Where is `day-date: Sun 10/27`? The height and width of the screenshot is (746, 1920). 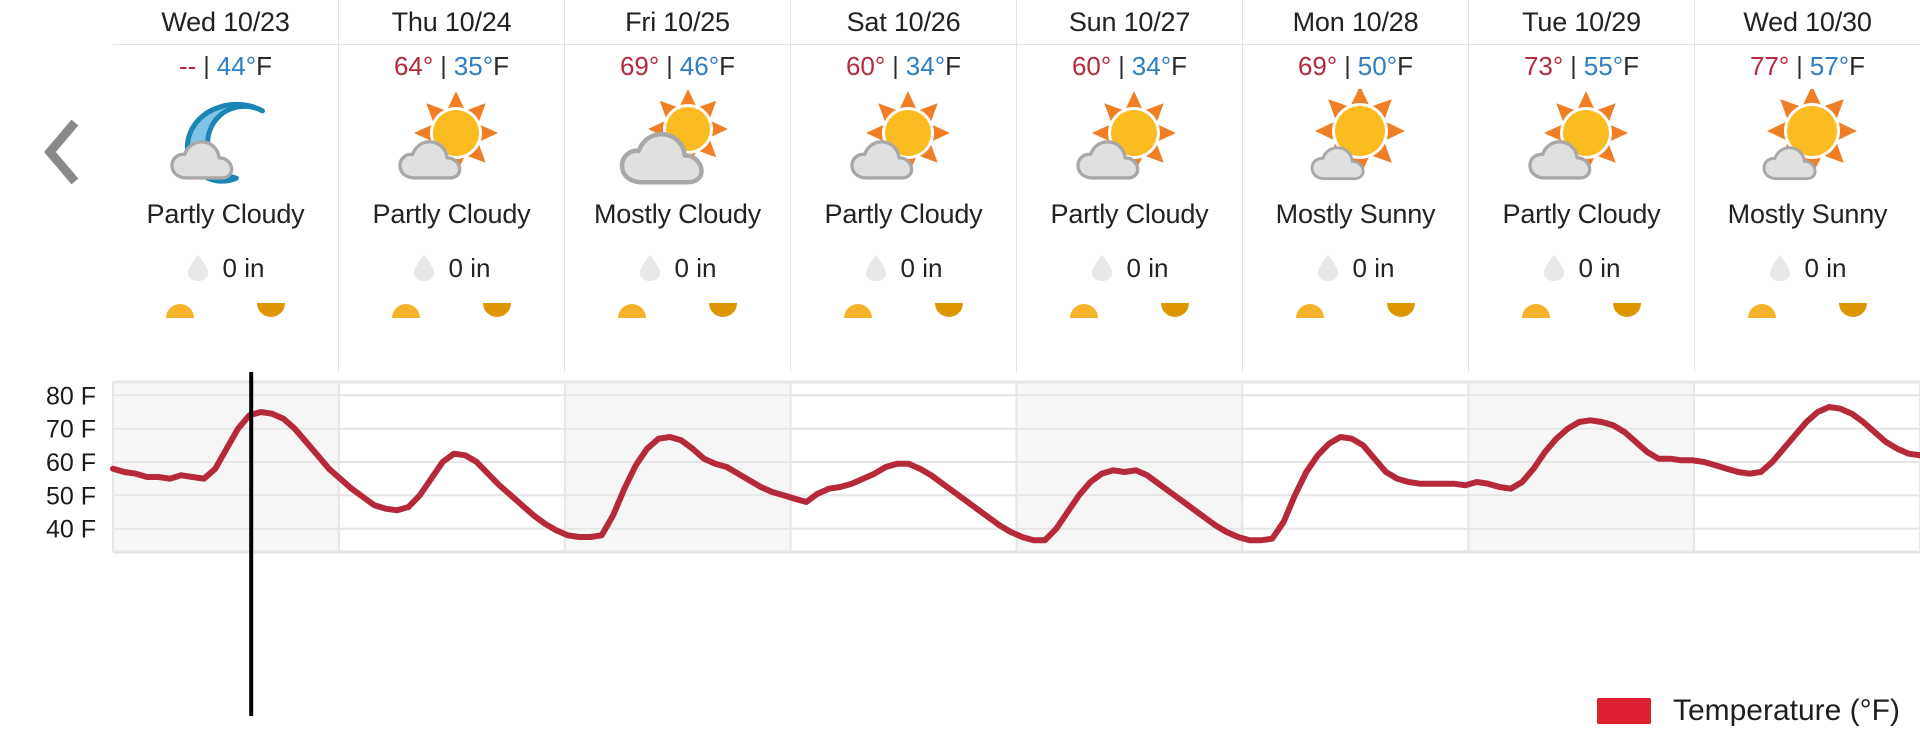
day-date: Sun 10/27 is located at coordinates (1129, 22).